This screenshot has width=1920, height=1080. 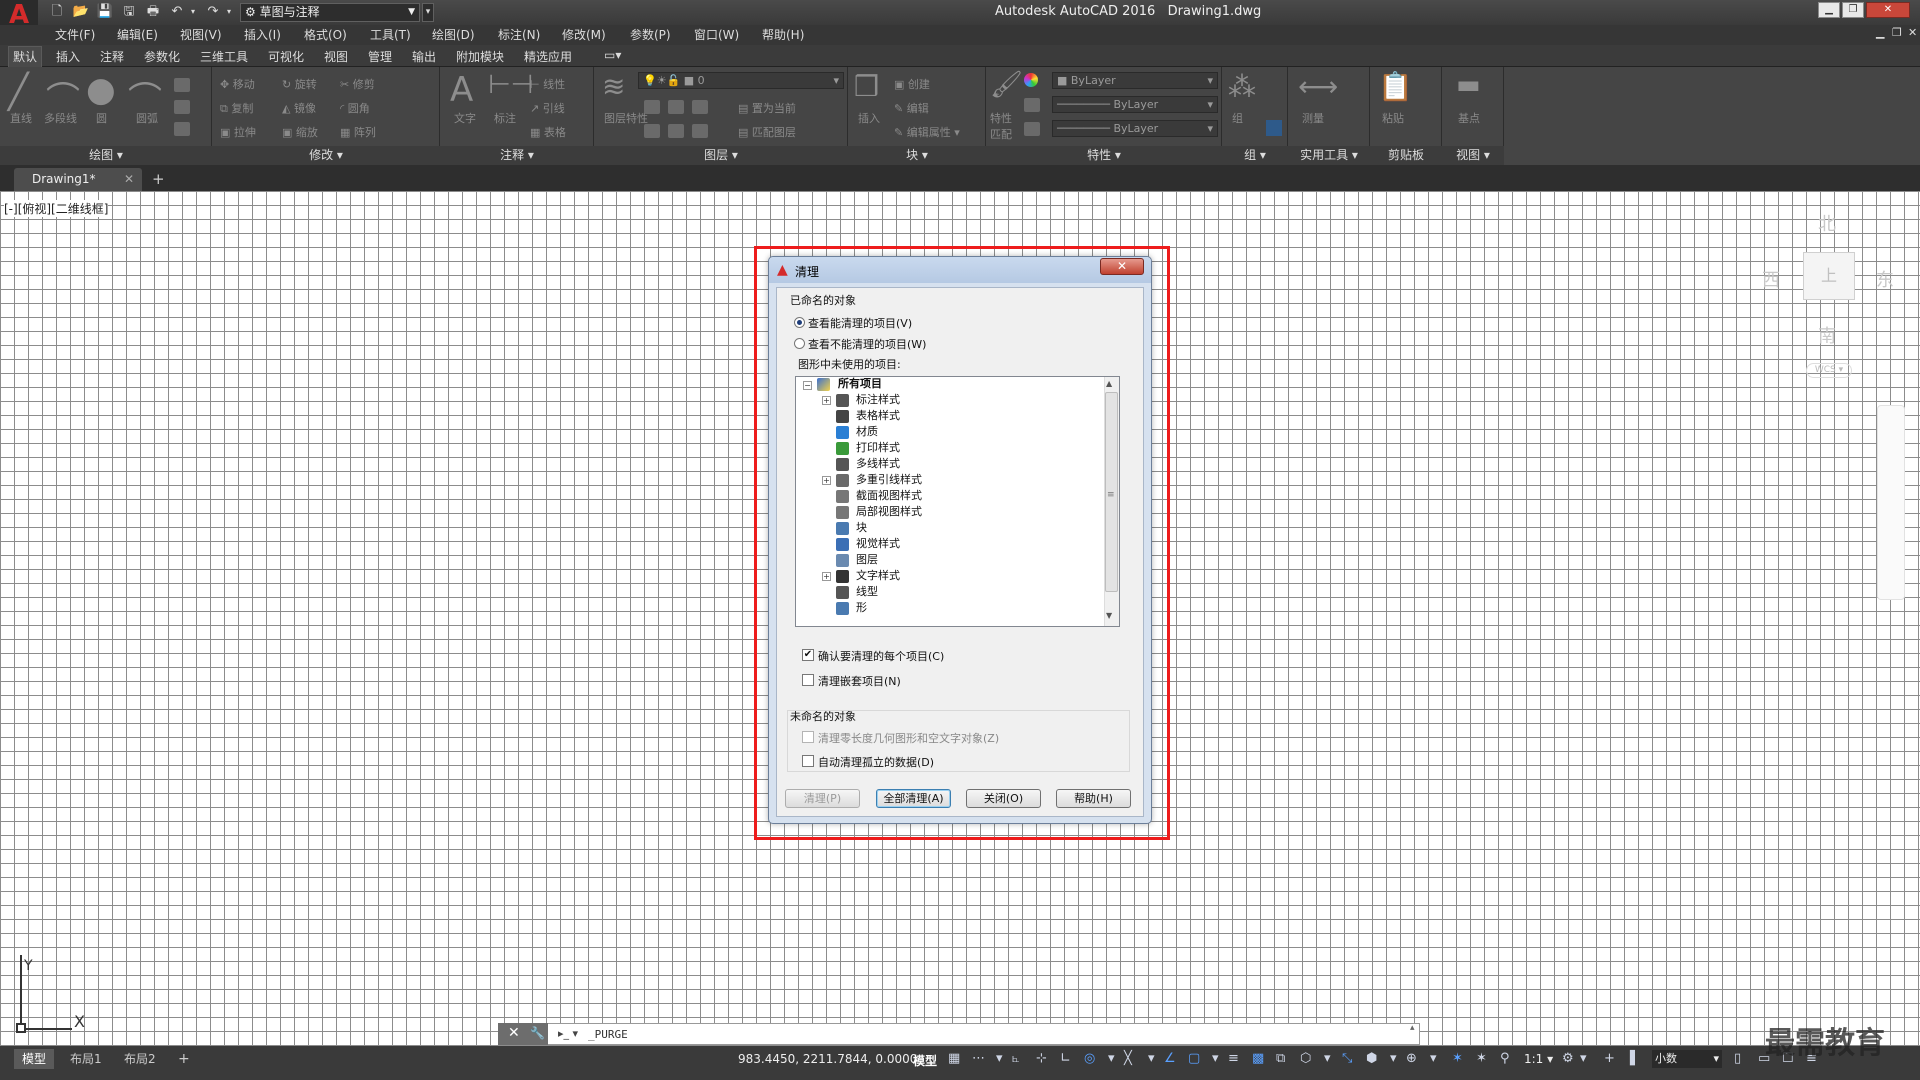 I want to click on scale-tool: ▣ 缩放, so click(x=300, y=132).